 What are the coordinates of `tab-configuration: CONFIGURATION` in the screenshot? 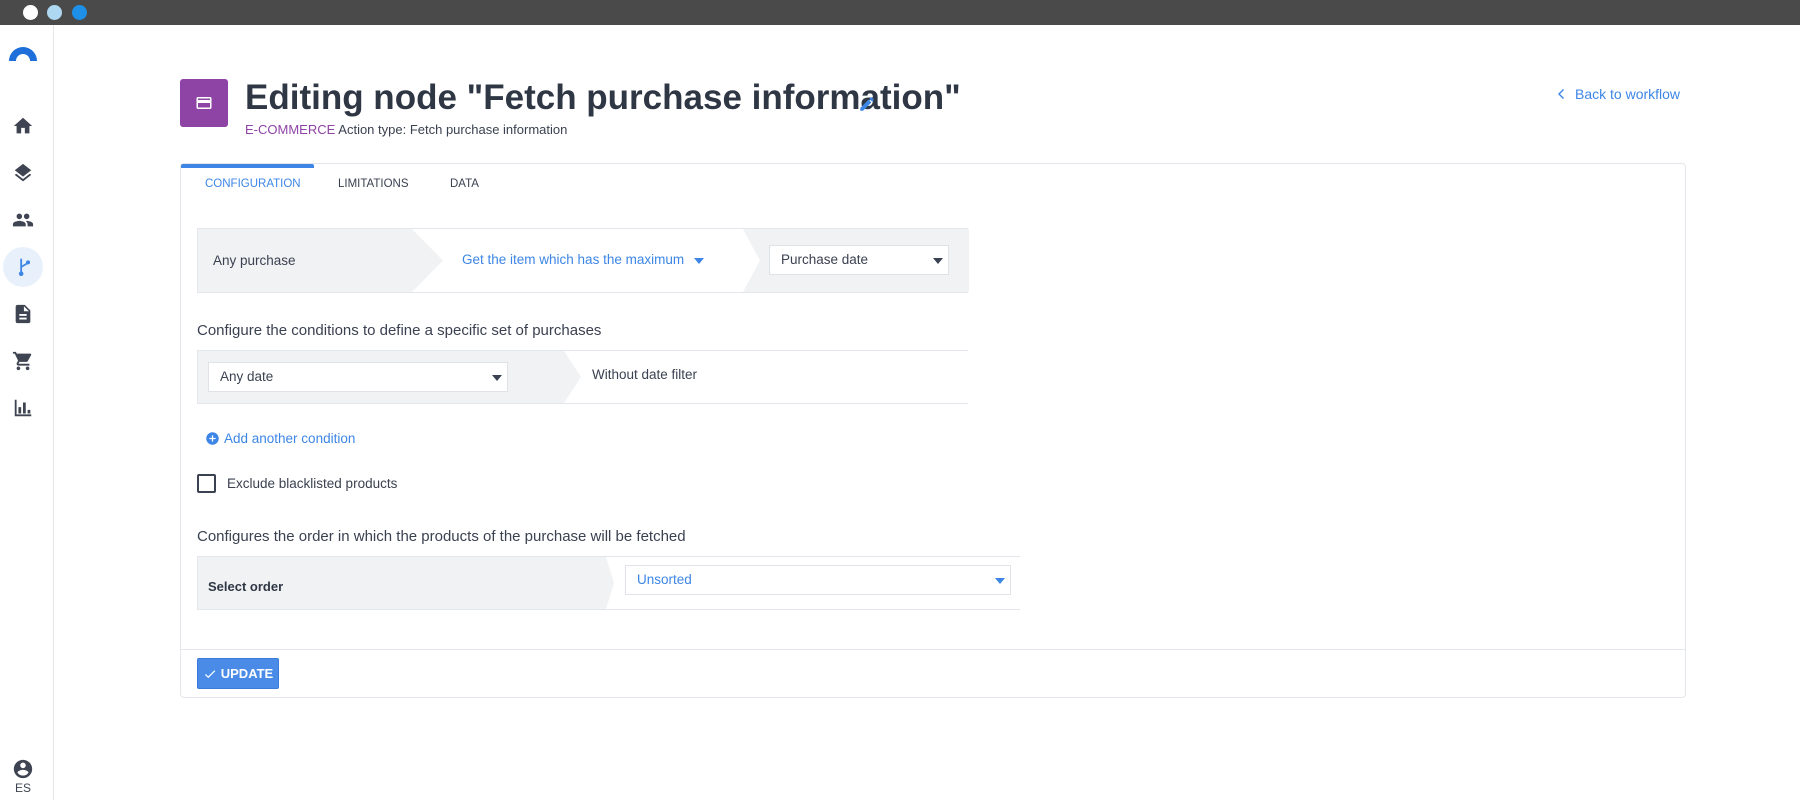 It's located at (253, 184).